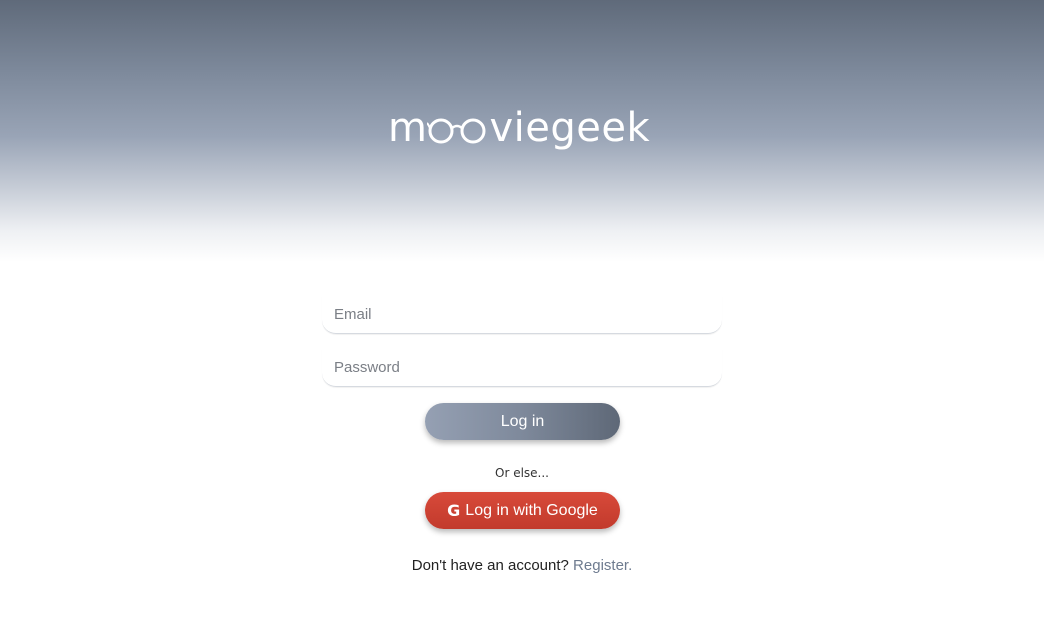  I want to click on email-field-wrapper, so click(522, 315).